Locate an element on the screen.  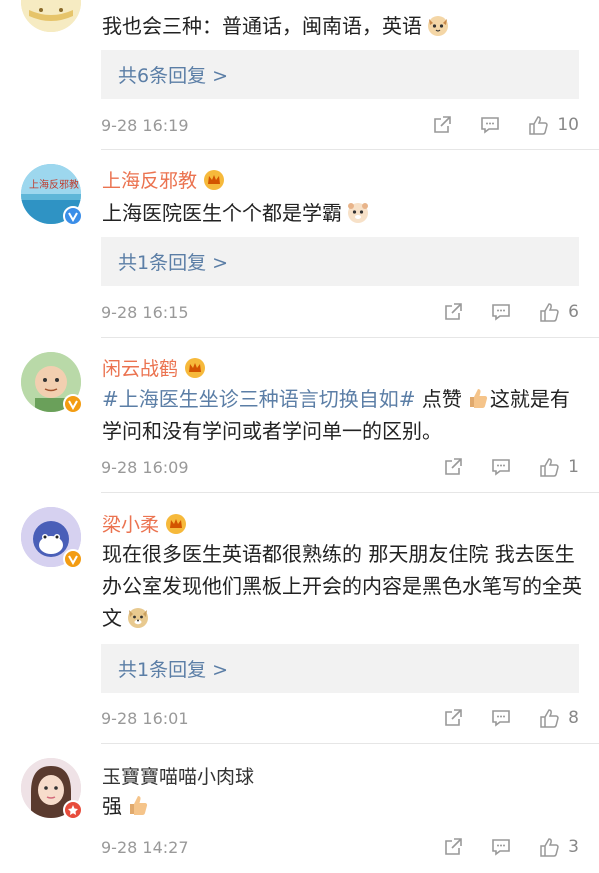
like-button: 1 is located at coordinates (558, 467).